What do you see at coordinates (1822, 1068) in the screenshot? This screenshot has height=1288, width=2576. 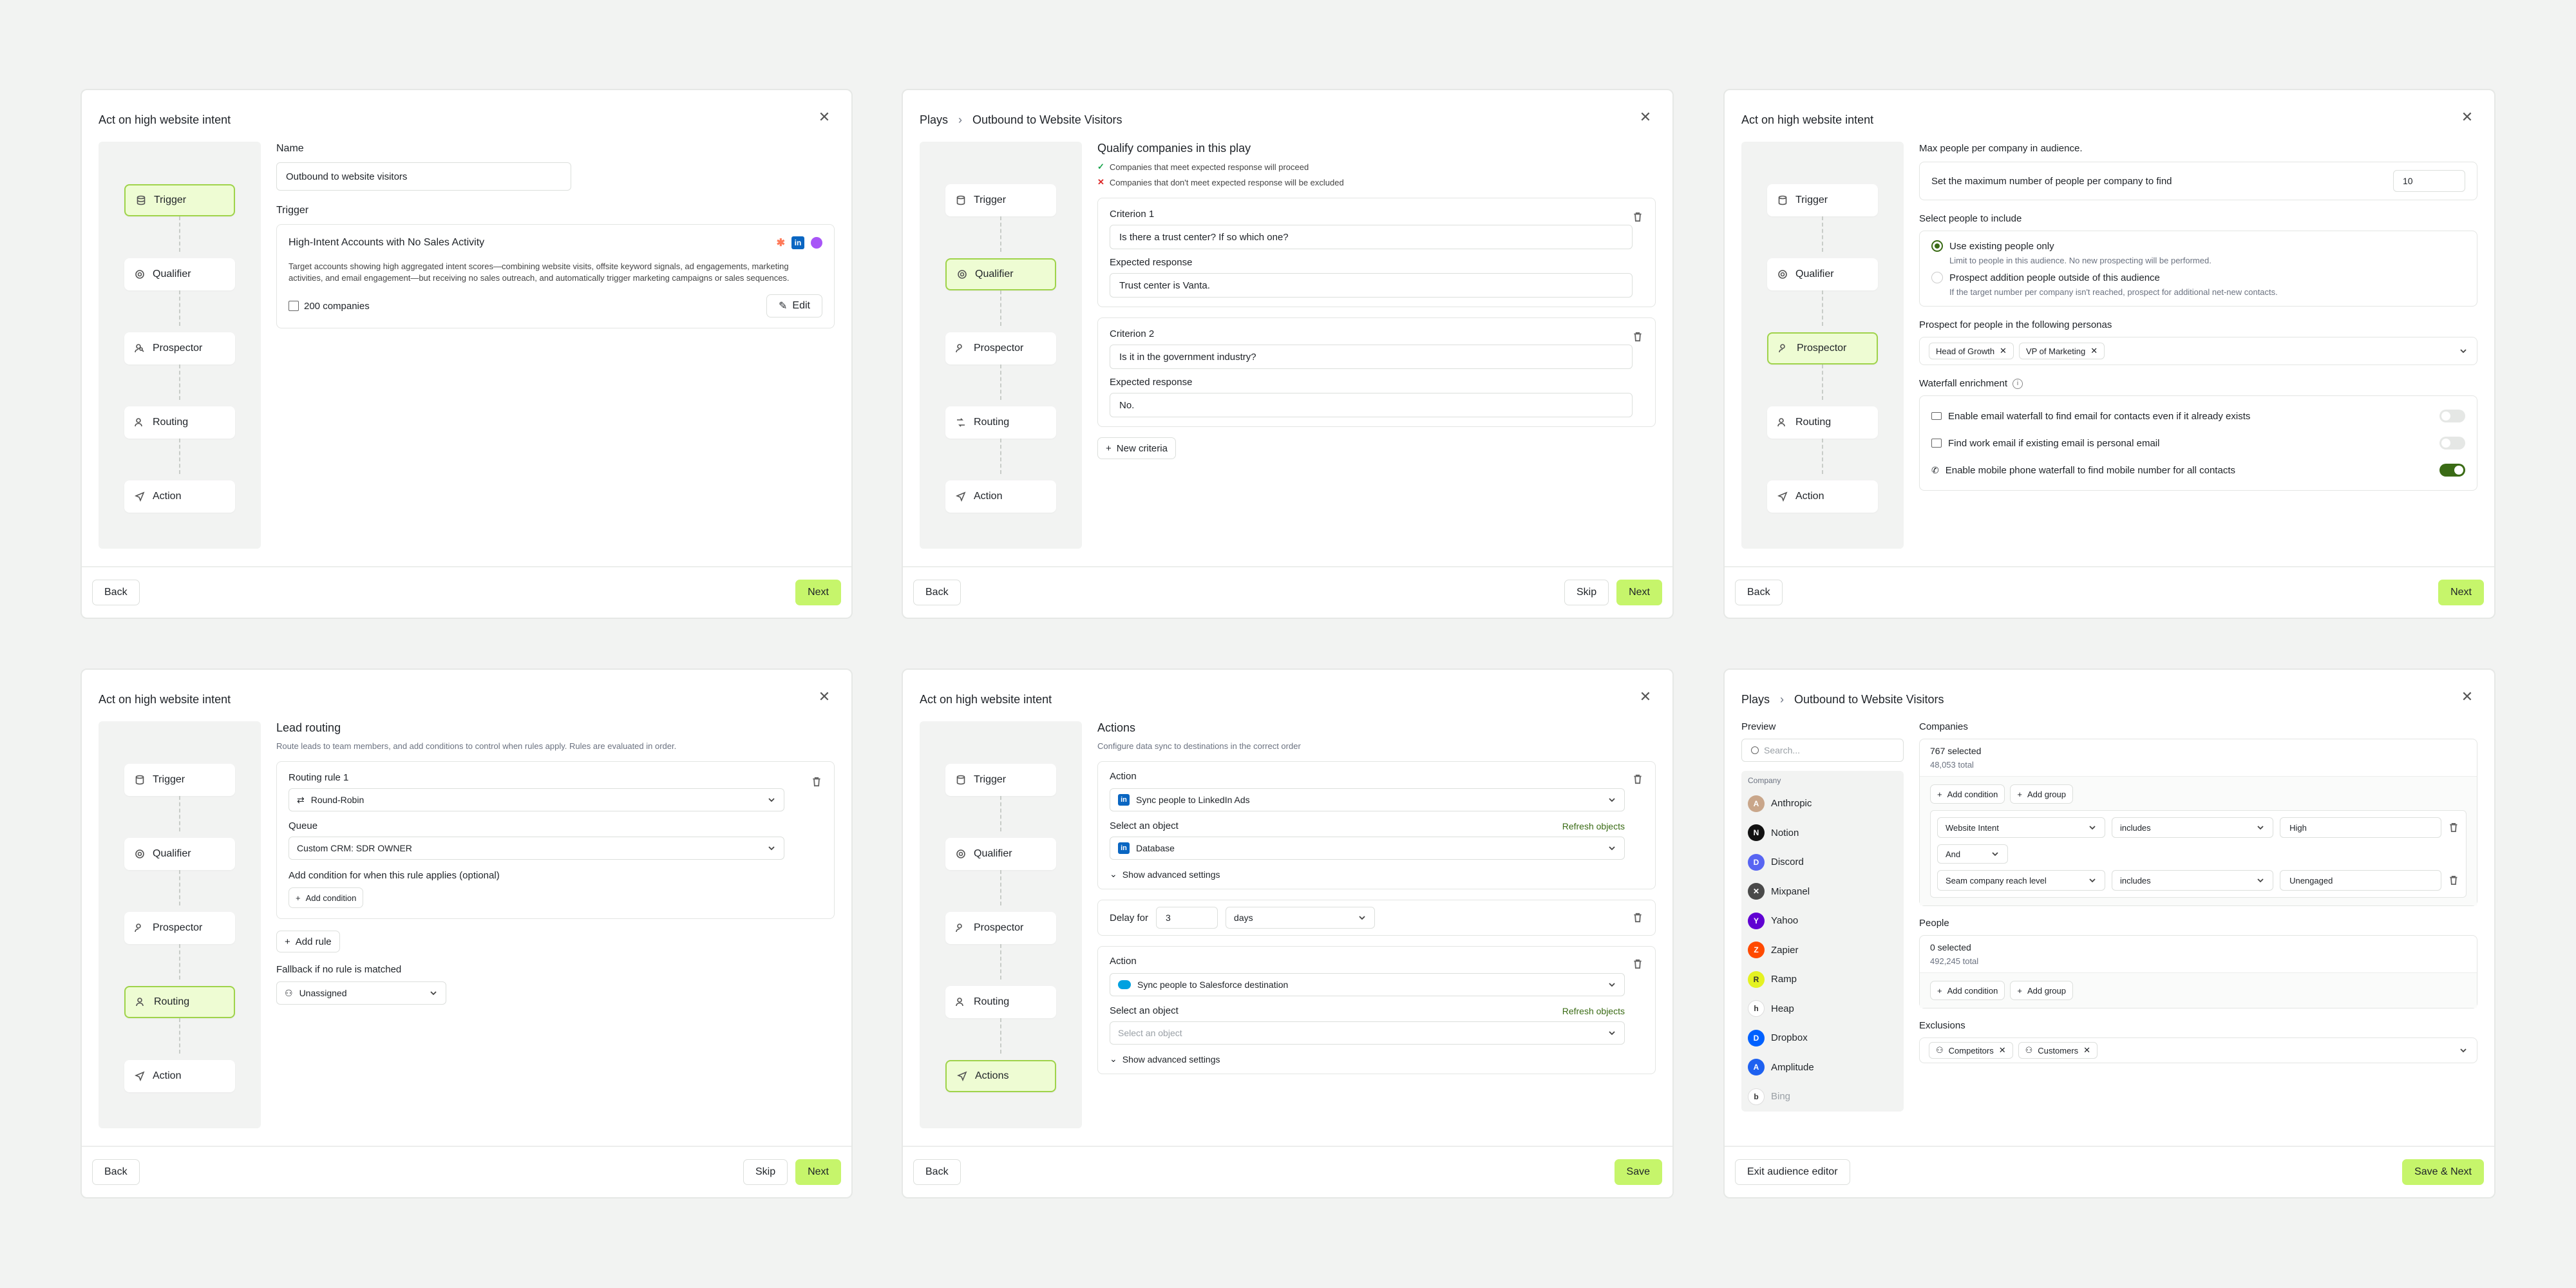 I see `company-row: A Amplitude` at bounding box center [1822, 1068].